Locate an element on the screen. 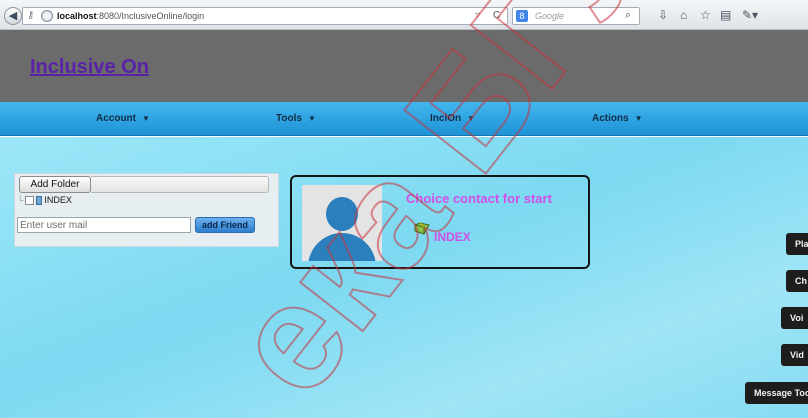 This screenshot has width=808, height=418. url-path: :8080/InclusiveOnline/login is located at coordinates (150, 16).